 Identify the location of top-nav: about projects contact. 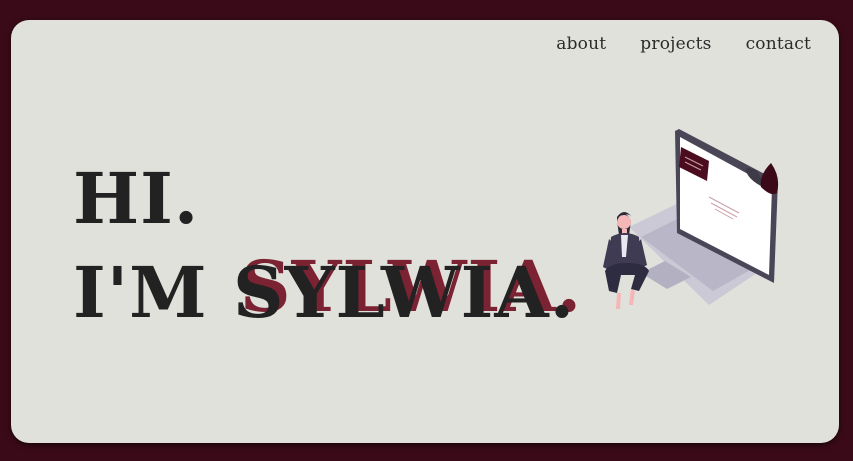
(683, 44).